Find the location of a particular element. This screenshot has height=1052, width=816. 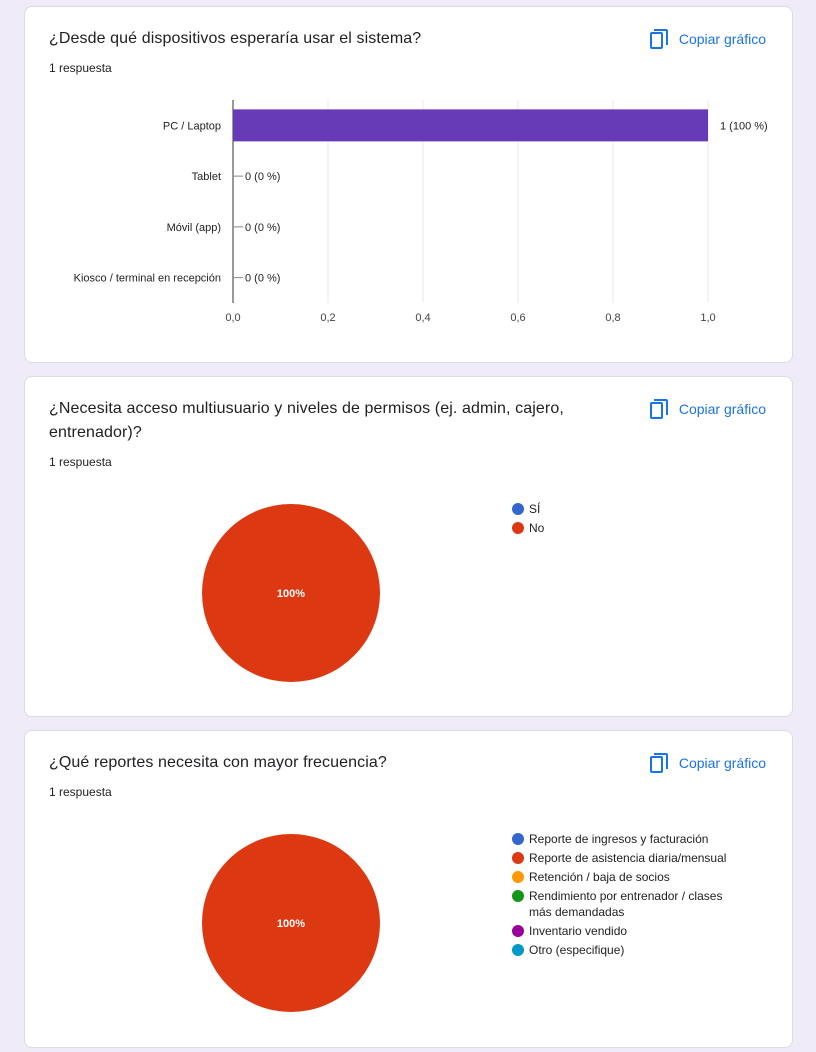

legend-label: Otro (especifique) is located at coordinates (577, 950).